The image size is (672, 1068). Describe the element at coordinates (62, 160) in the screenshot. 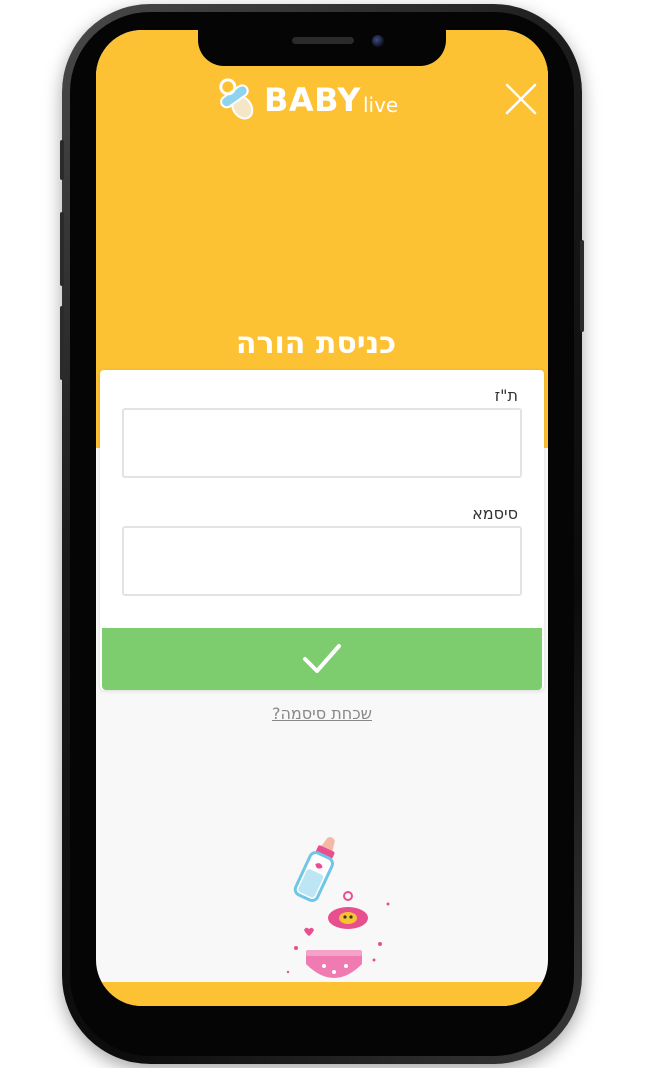

I see `mute-switch` at that location.